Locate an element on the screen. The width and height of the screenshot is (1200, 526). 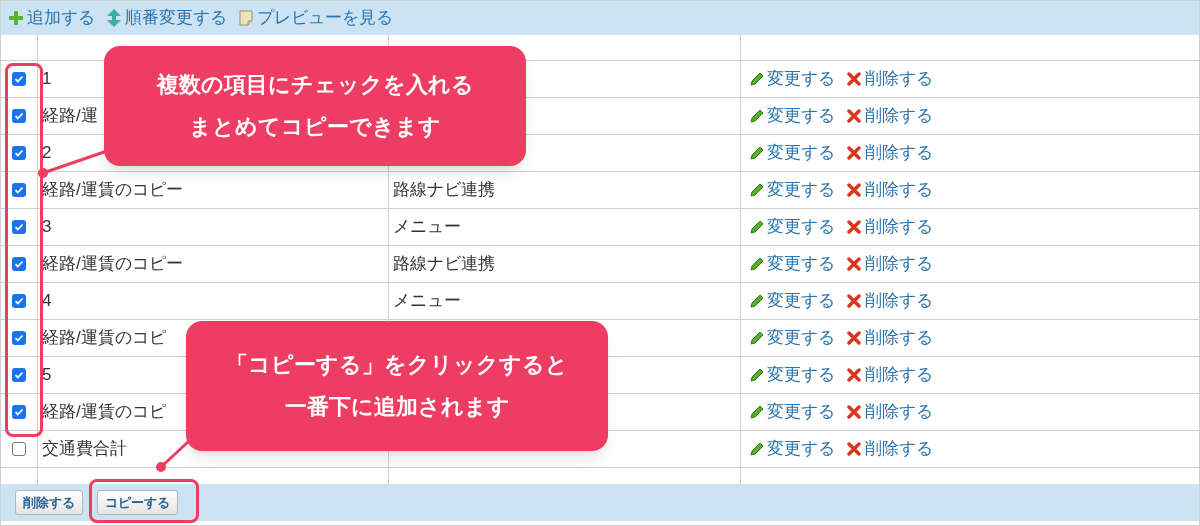
toolbar-link: プレビューを見る is located at coordinates (316, 18).